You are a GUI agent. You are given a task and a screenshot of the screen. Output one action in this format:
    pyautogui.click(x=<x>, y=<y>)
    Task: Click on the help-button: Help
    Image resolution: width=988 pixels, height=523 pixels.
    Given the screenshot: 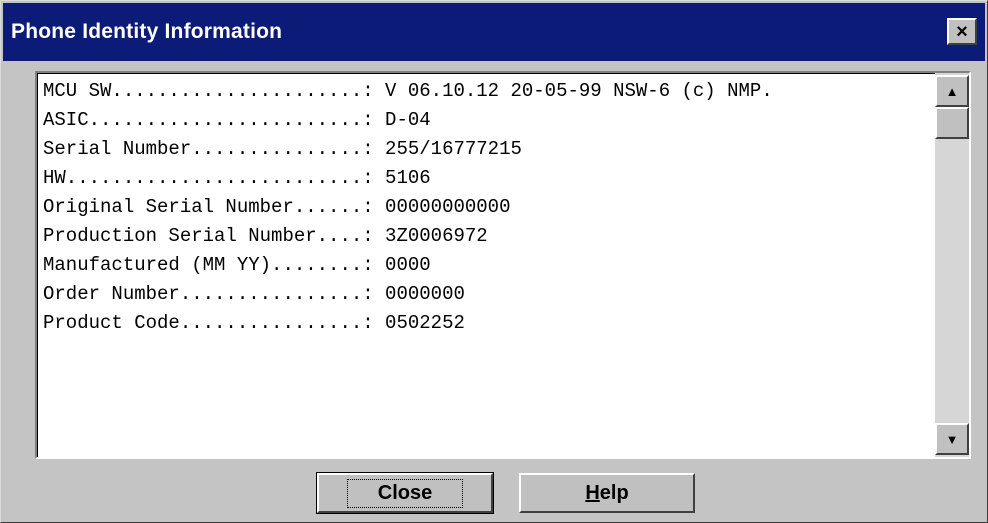 What is the action you would take?
    pyautogui.click(x=607, y=493)
    